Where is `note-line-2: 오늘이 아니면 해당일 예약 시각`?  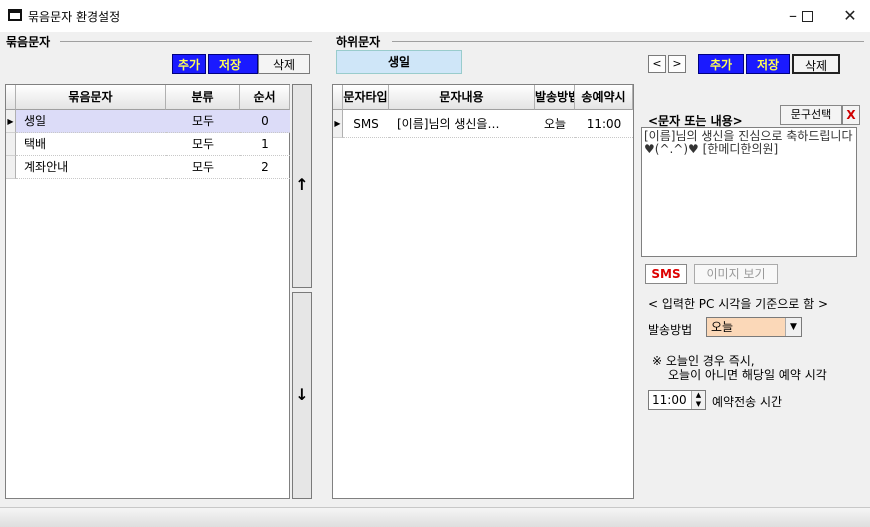
note-line-2: 오늘이 아니면 해당일 예약 시각 is located at coordinates (747, 375).